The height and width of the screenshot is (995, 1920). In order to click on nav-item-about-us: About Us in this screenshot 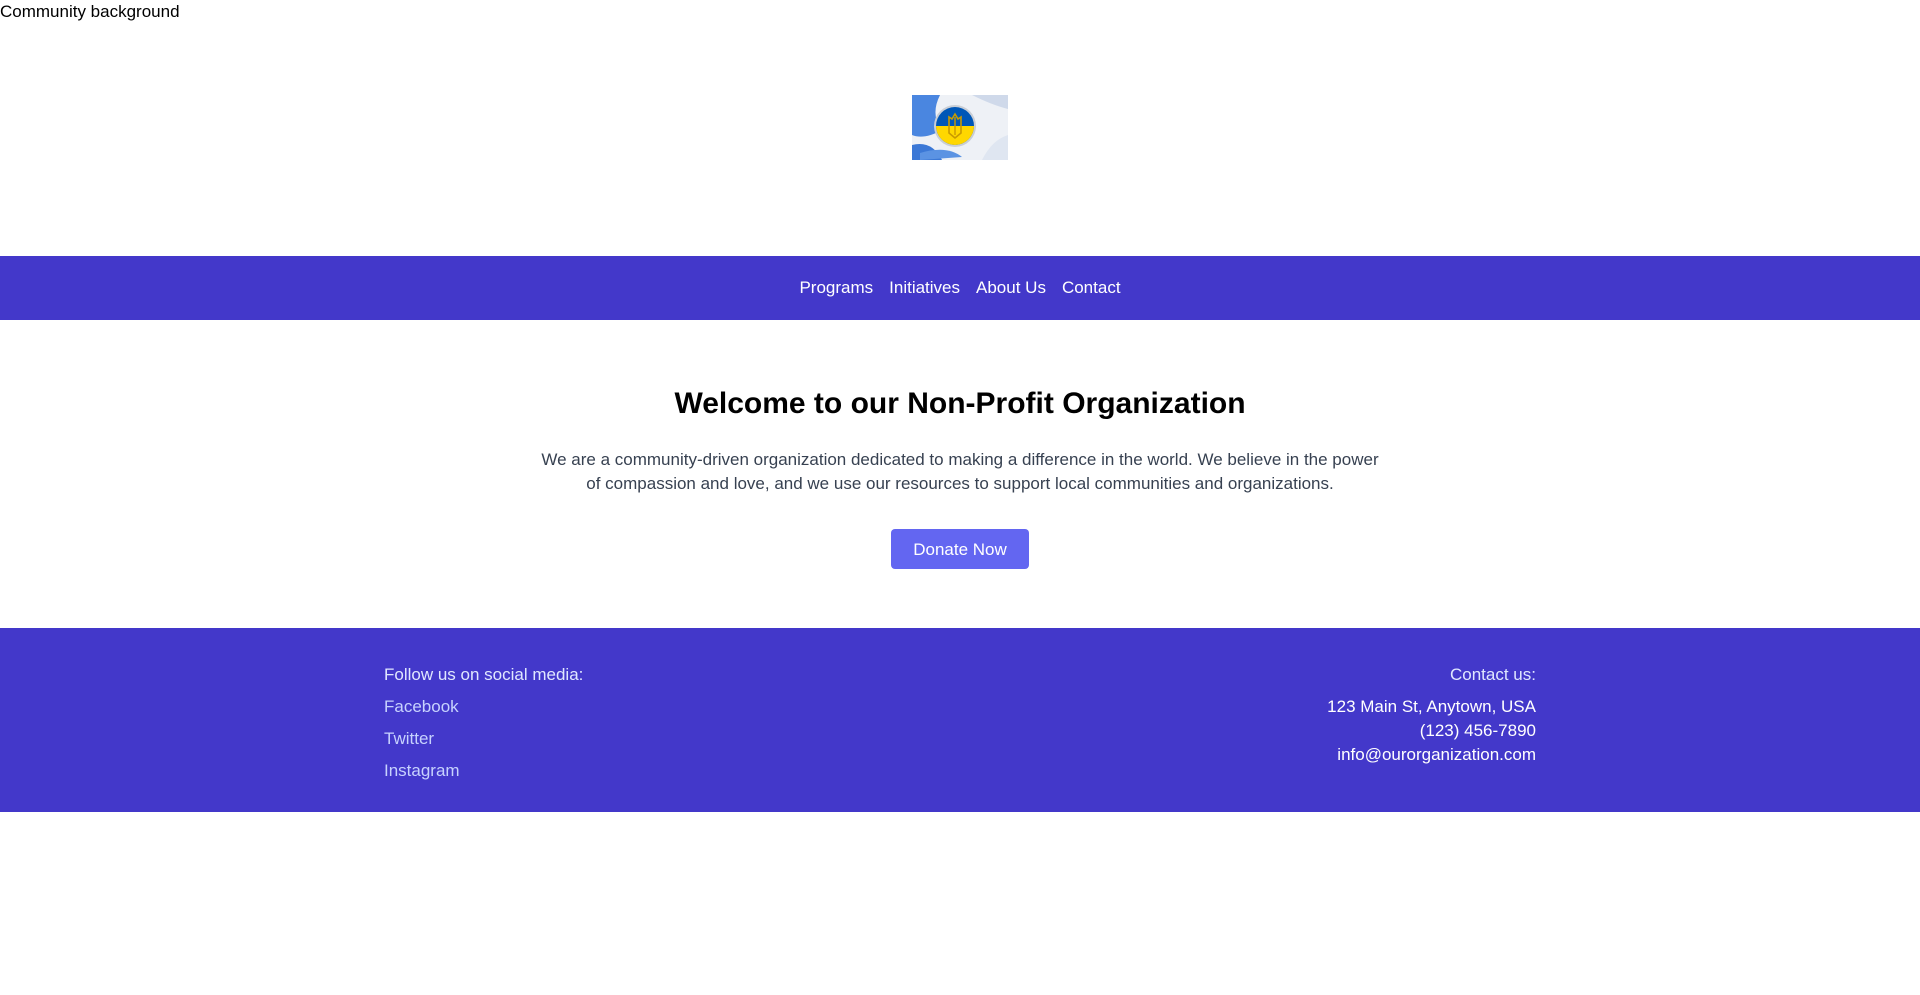, I will do `click(1011, 288)`.